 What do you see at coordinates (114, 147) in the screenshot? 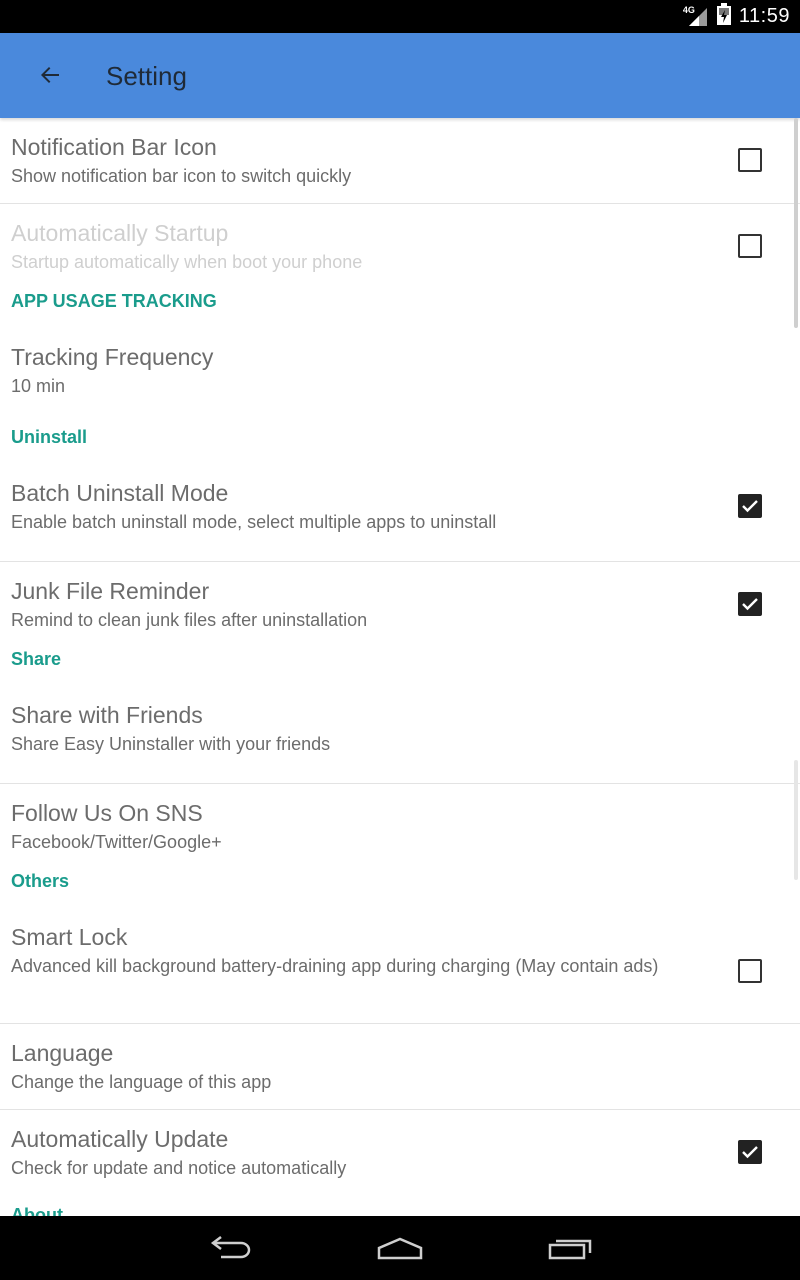
I see `pref-title: Notification Bar Icon` at bounding box center [114, 147].